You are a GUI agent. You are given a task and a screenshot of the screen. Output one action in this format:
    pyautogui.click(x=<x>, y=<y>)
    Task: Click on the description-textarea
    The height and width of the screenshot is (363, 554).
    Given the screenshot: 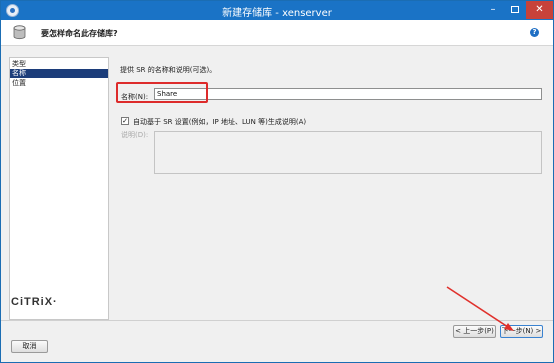 What is the action you would take?
    pyautogui.click(x=348, y=152)
    